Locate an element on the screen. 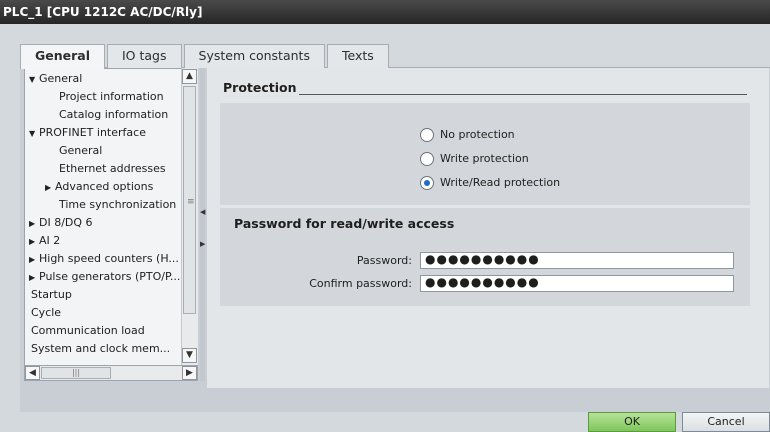  tree-item-di-dq: ▶ DI 8/DQ 6 is located at coordinates (61, 223).